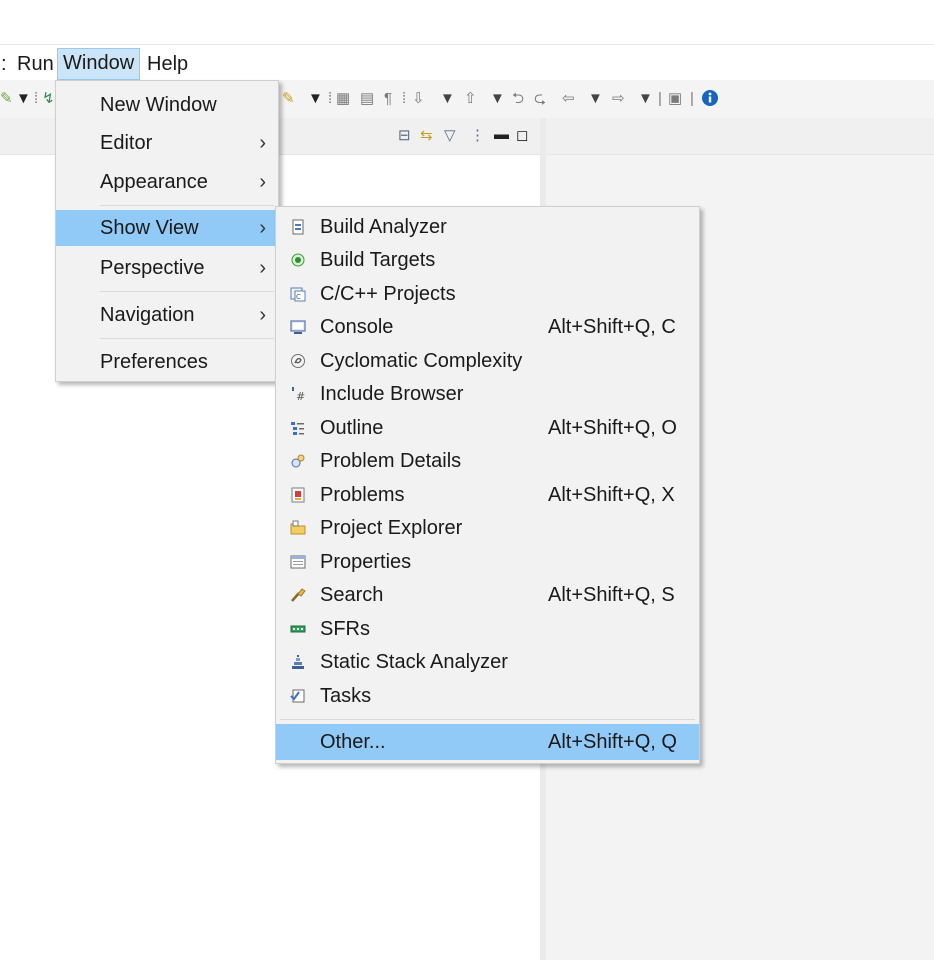  I want to click on right-view-tabbar, so click(740, 136).